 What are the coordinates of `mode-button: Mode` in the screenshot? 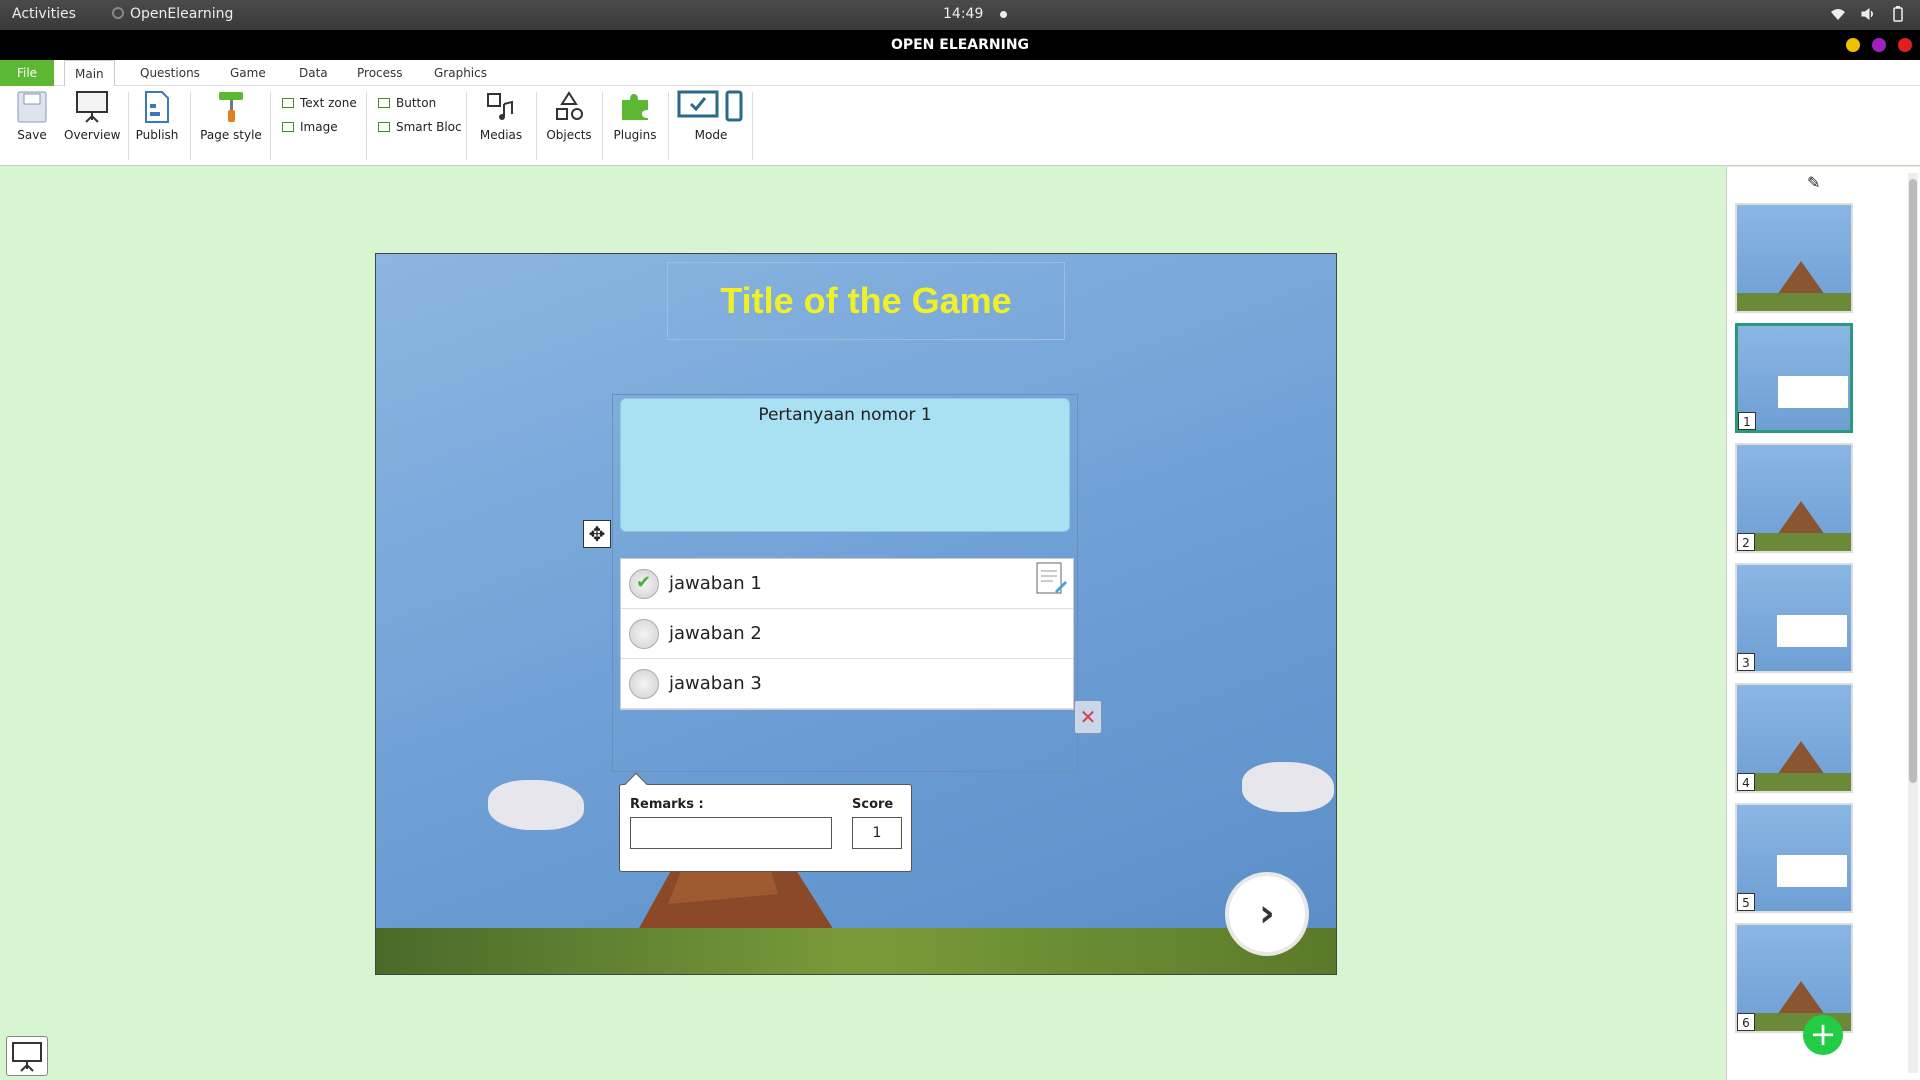 It's located at (711, 116).